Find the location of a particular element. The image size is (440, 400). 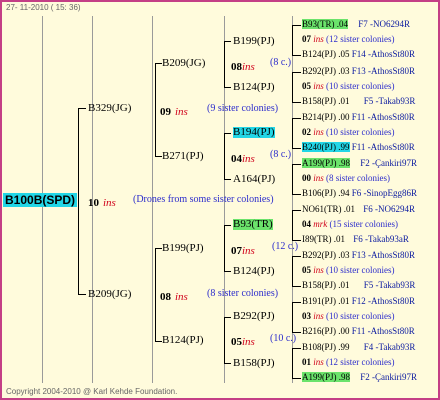

gen2-node: B124(PJ) is located at coordinates (183, 340).